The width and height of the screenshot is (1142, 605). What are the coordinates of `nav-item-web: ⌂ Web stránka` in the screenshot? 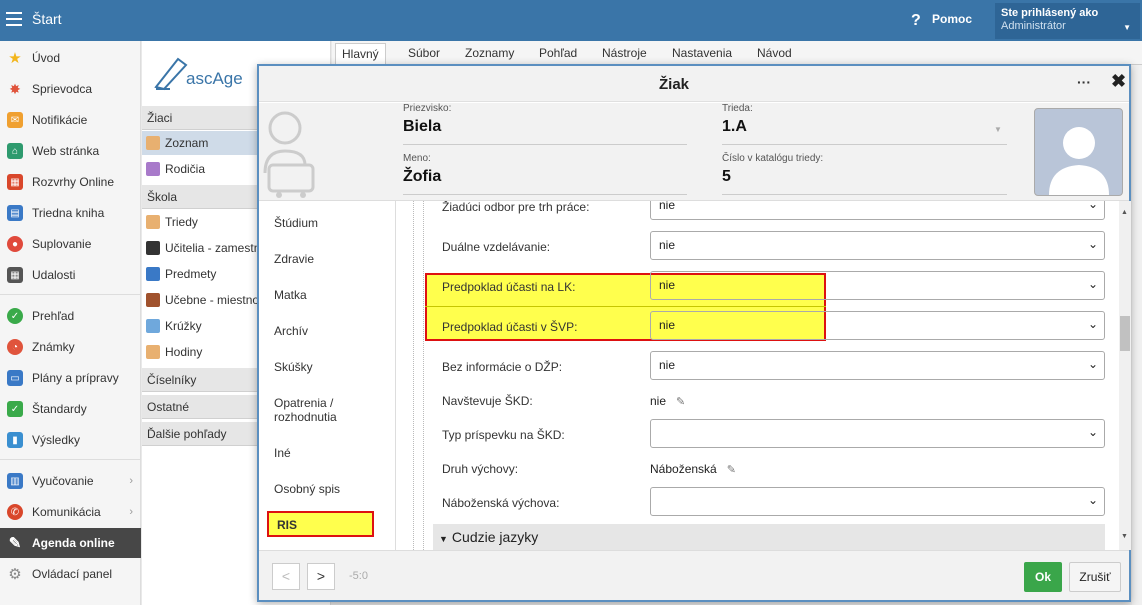 It's located at (70, 151).